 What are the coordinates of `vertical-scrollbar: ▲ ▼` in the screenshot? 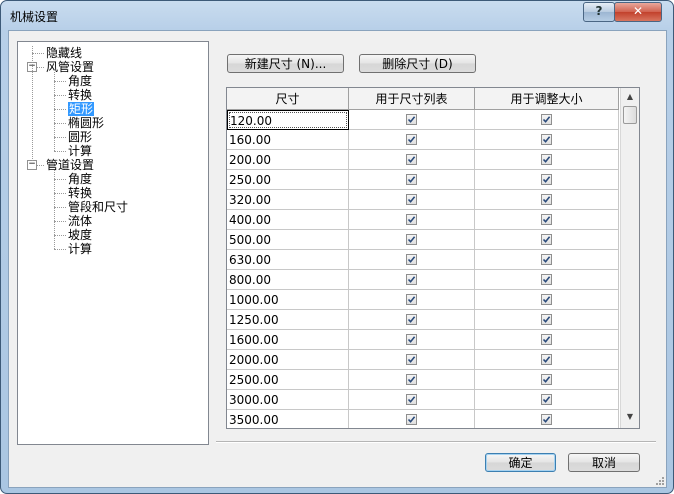 It's located at (629, 258).